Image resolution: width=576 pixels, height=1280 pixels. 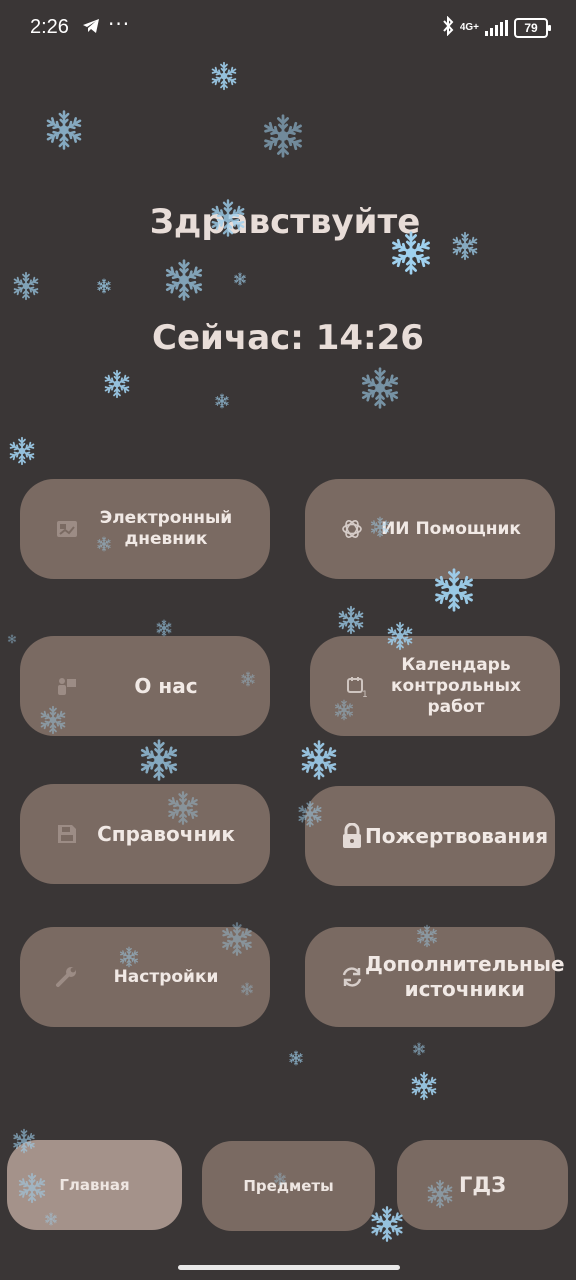 I want to click on tile-settings: Настройки, so click(x=145, y=977).